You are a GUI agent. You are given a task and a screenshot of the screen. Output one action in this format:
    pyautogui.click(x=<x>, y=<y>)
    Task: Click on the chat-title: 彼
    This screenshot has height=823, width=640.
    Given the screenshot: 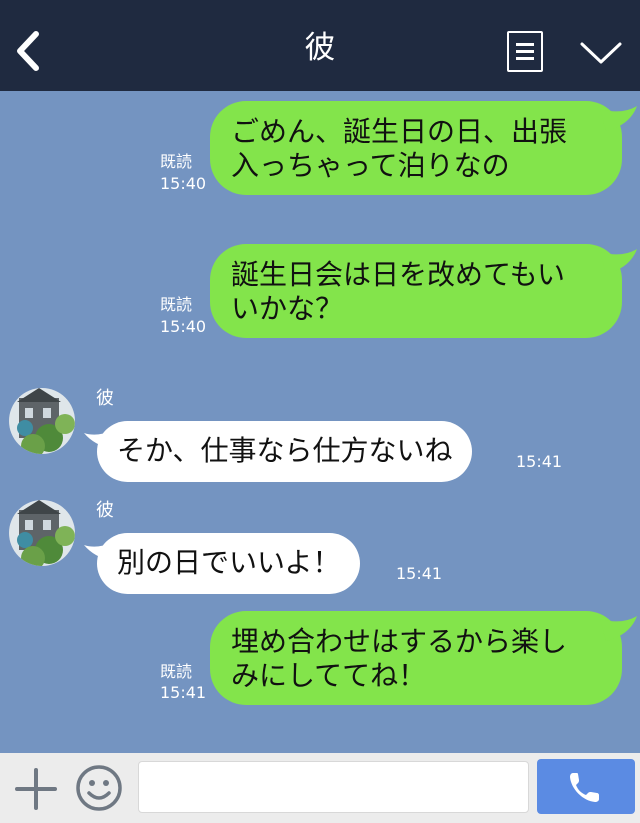 What is the action you would take?
    pyautogui.click(x=320, y=48)
    